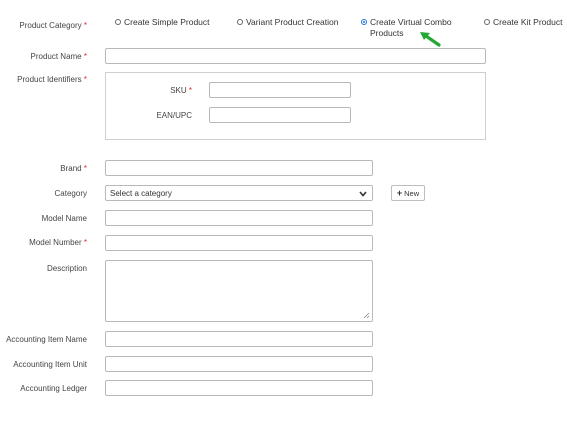  I want to click on brand-label-text: Brand, so click(71, 168).